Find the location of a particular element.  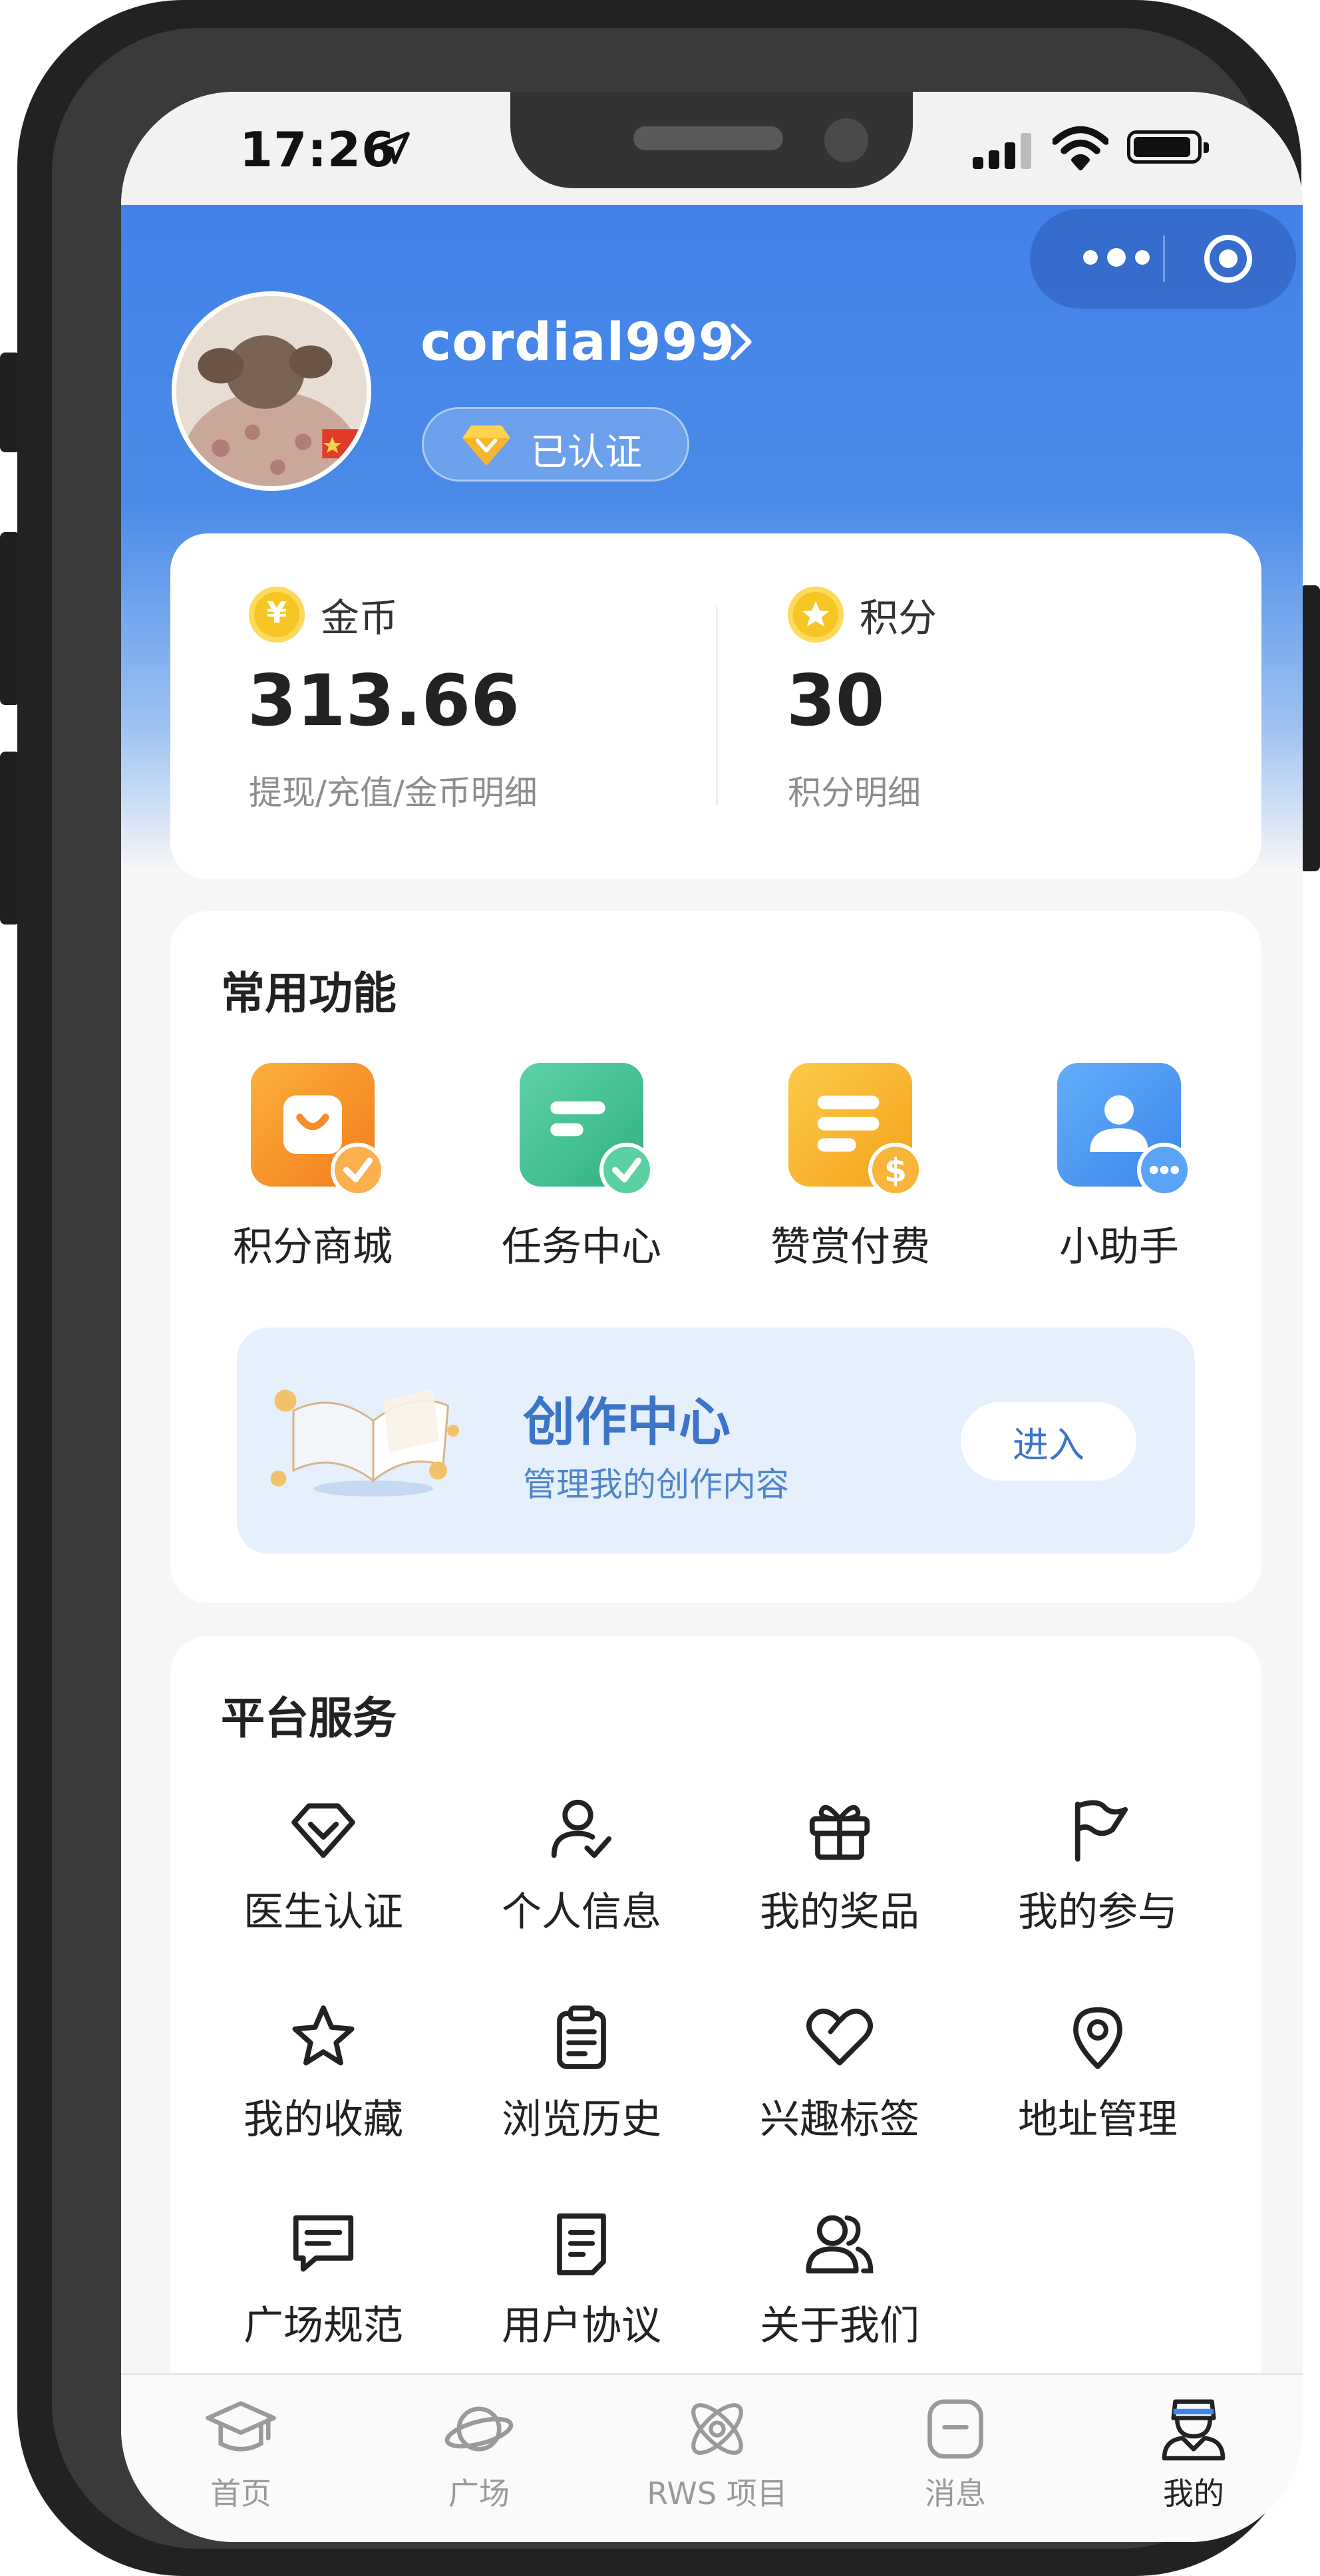

avatar-photo is located at coordinates (271, 391).